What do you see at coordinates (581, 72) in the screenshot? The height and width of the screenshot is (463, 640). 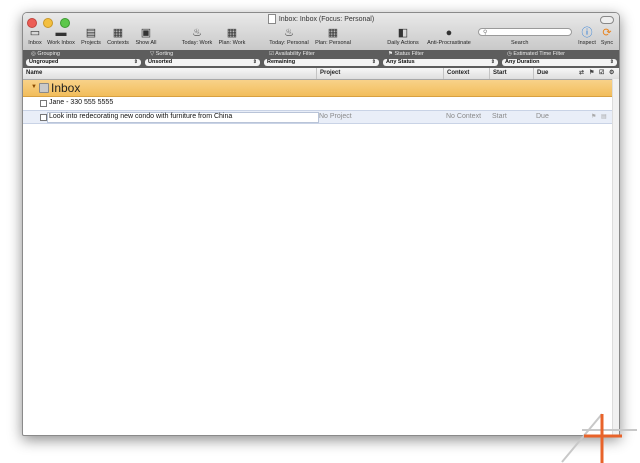 I see `repeat-icon: ⇄` at bounding box center [581, 72].